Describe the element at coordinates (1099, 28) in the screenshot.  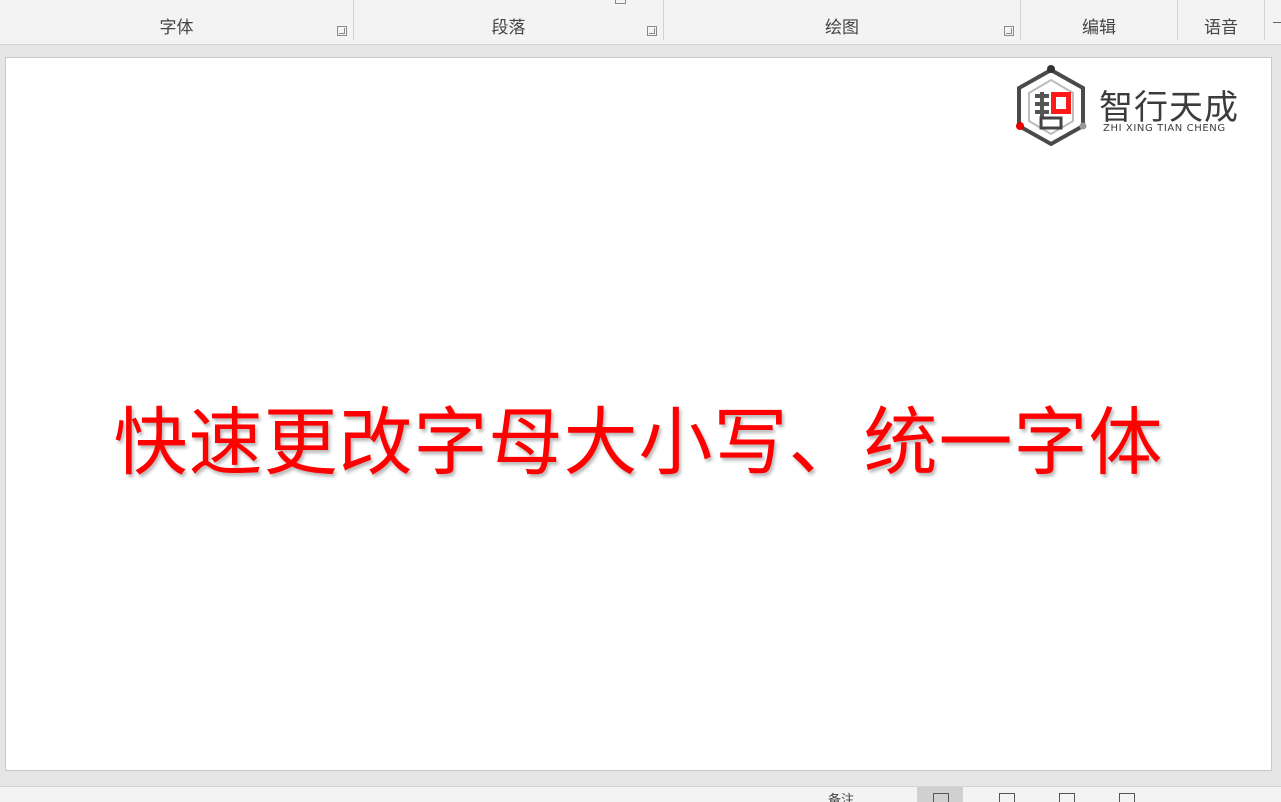
I see `editing-group-label: 编辑` at that location.